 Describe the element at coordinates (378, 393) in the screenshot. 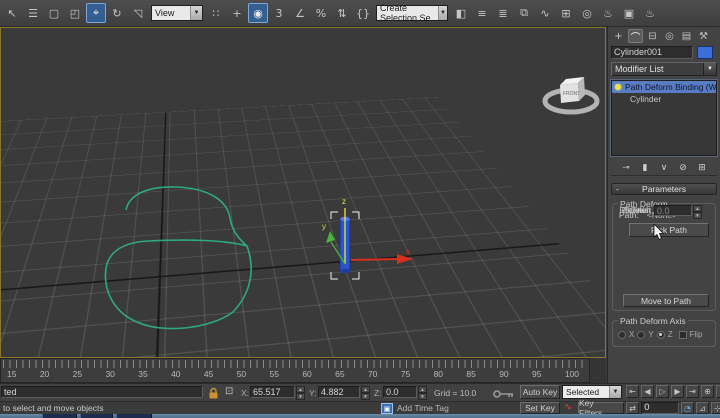

I see `z-coordinate-label: Z:` at that location.